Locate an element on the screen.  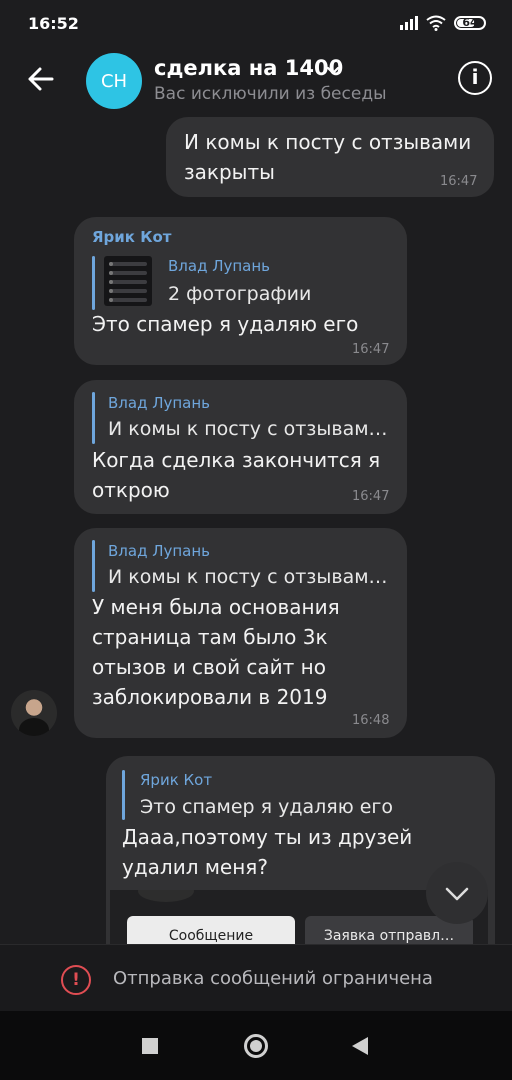
sender-avatar is located at coordinates (34, 713).